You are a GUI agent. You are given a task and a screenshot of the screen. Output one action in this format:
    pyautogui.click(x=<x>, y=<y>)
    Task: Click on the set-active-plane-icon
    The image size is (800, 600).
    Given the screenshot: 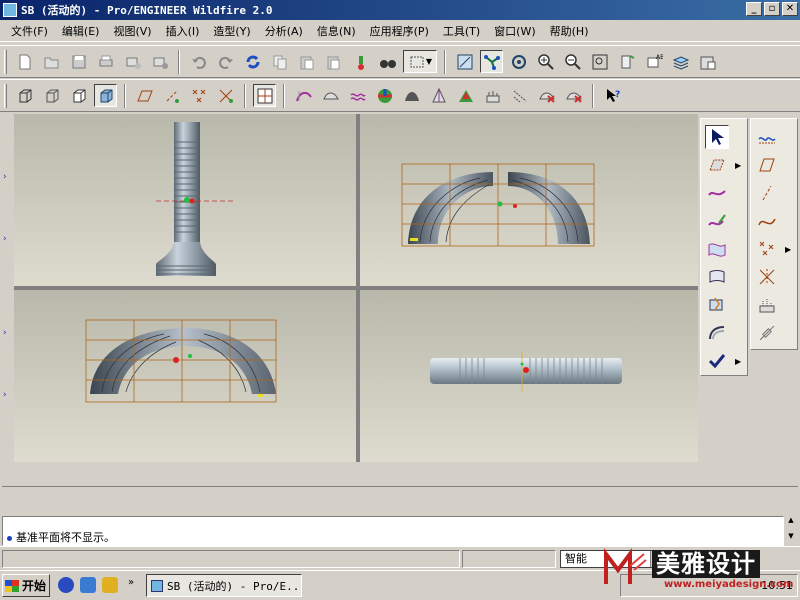 What is the action you would take?
    pyautogui.click(x=717, y=165)
    